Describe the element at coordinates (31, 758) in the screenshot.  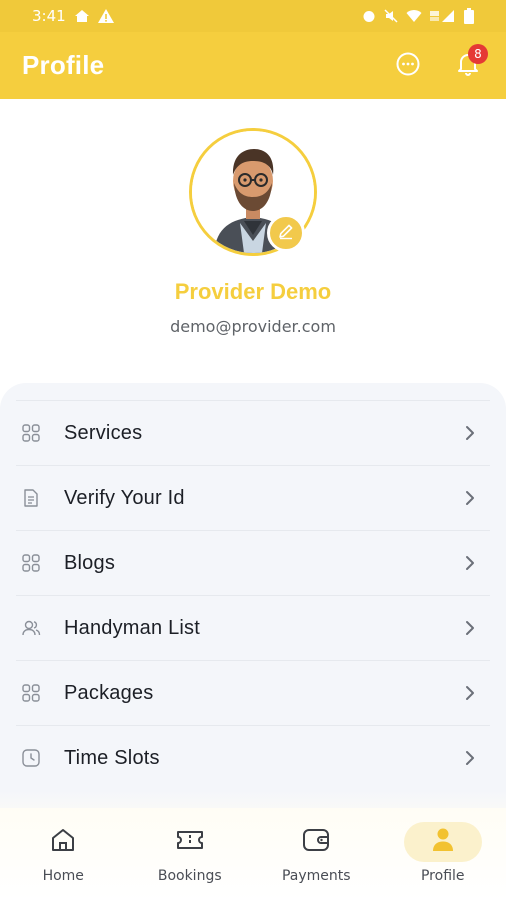
I see `clock-icon` at that location.